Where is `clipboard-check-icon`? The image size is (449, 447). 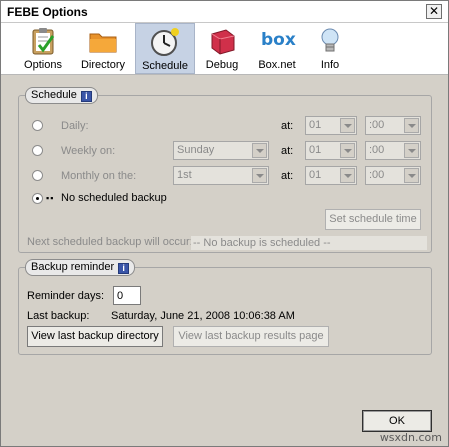
clipboard-check-icon is located at coordinates (43, 41).